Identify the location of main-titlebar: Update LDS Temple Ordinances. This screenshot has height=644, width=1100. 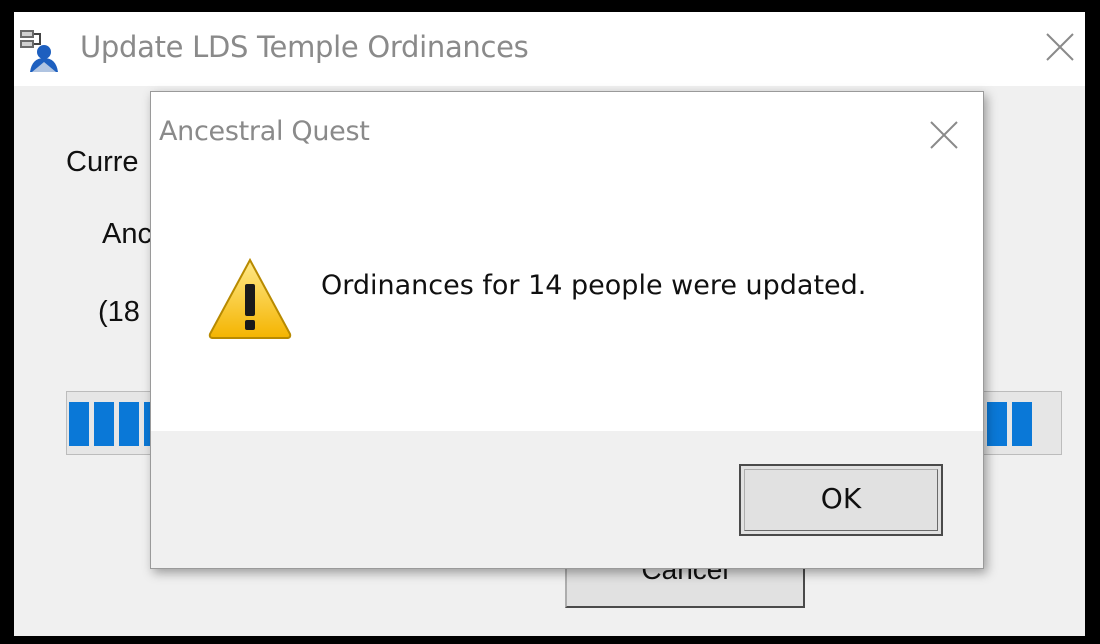
(549, 49).